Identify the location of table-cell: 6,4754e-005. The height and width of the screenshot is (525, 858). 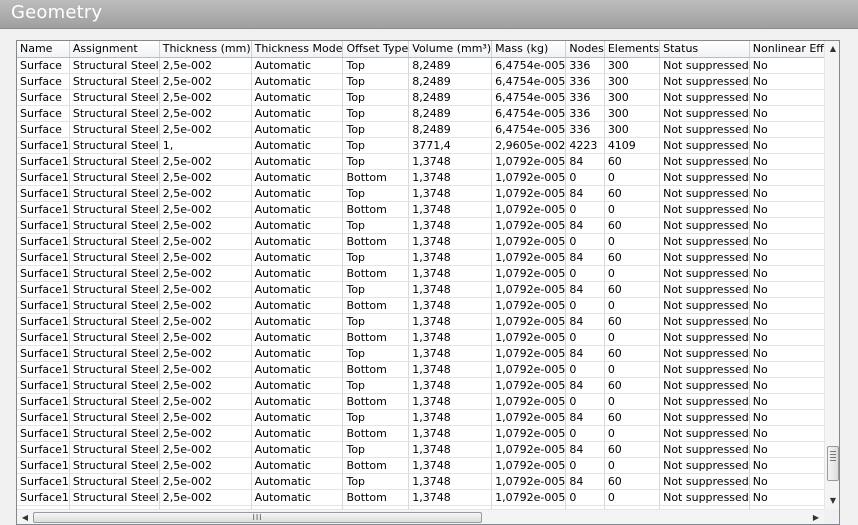
(529, 65).